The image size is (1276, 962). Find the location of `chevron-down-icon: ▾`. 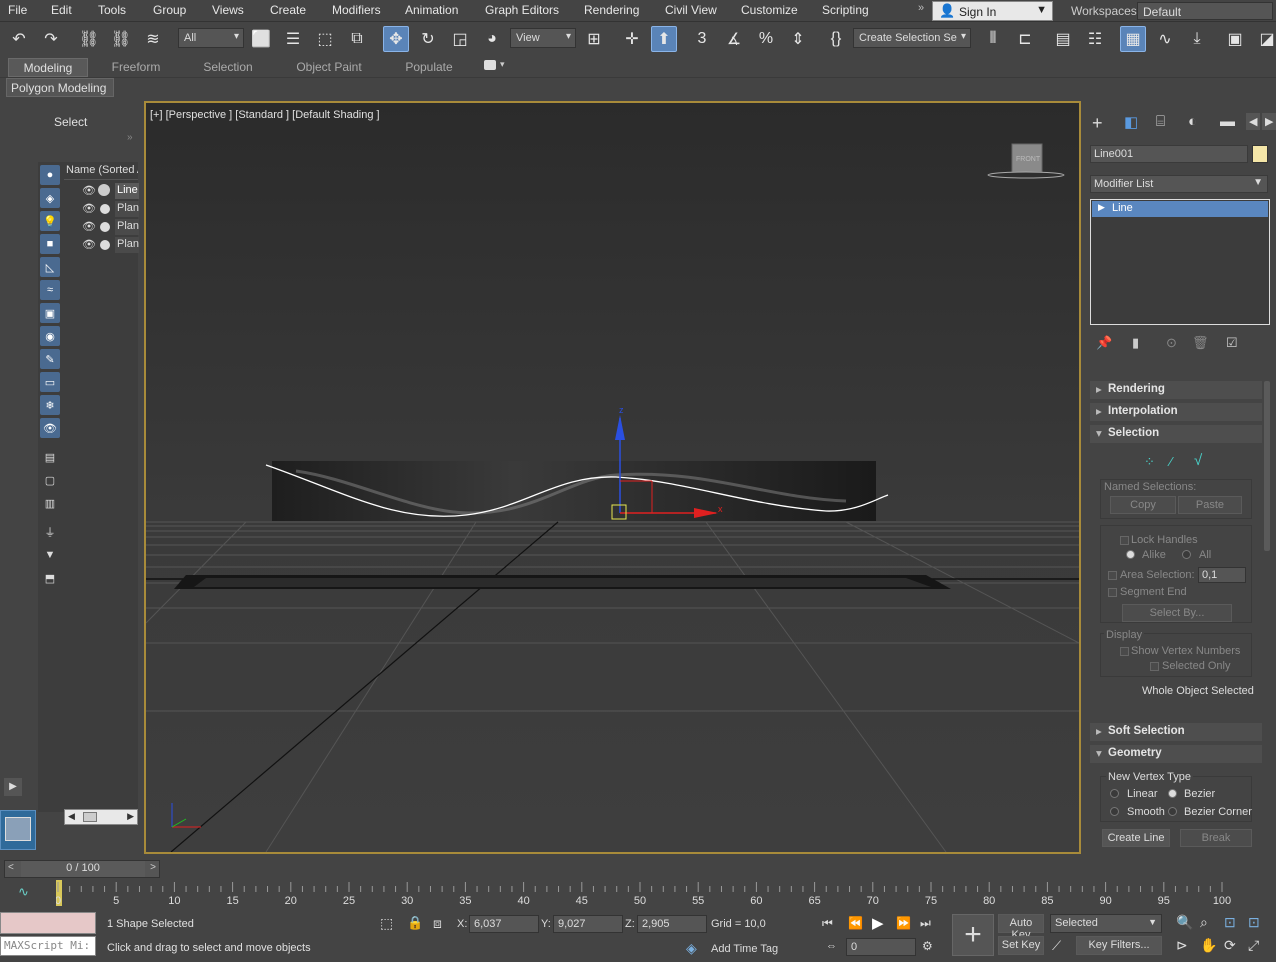

chevron-down-icon: ▾ is located at coordinates (502, 64).